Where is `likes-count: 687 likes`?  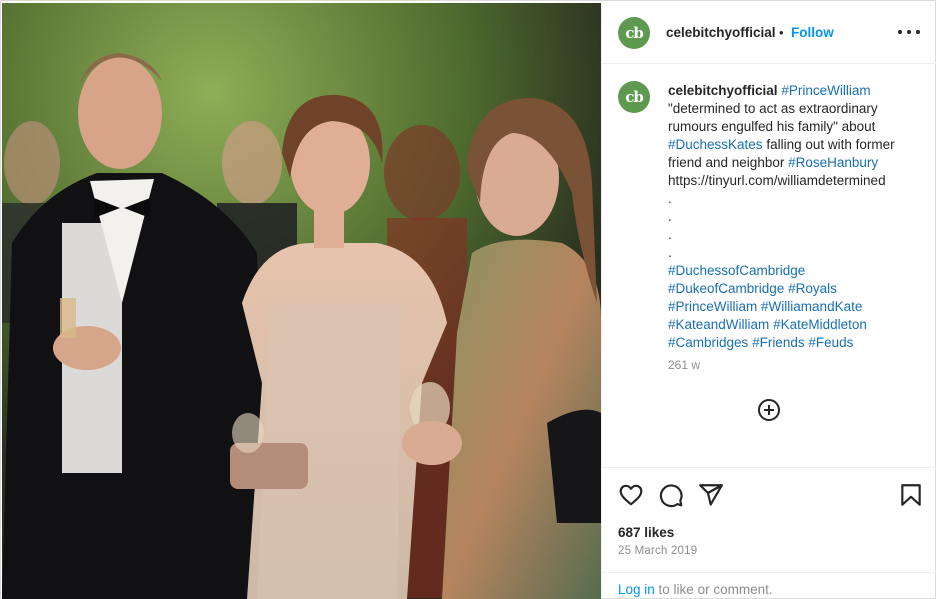
likes-count: 687 likes is located at coordinates (646, 532).